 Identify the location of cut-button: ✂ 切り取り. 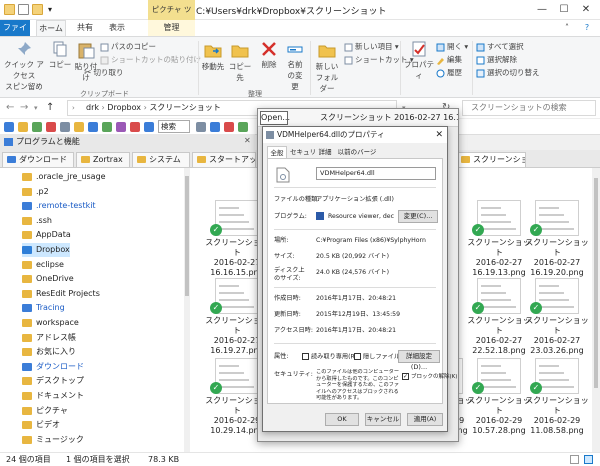
(104, 72).